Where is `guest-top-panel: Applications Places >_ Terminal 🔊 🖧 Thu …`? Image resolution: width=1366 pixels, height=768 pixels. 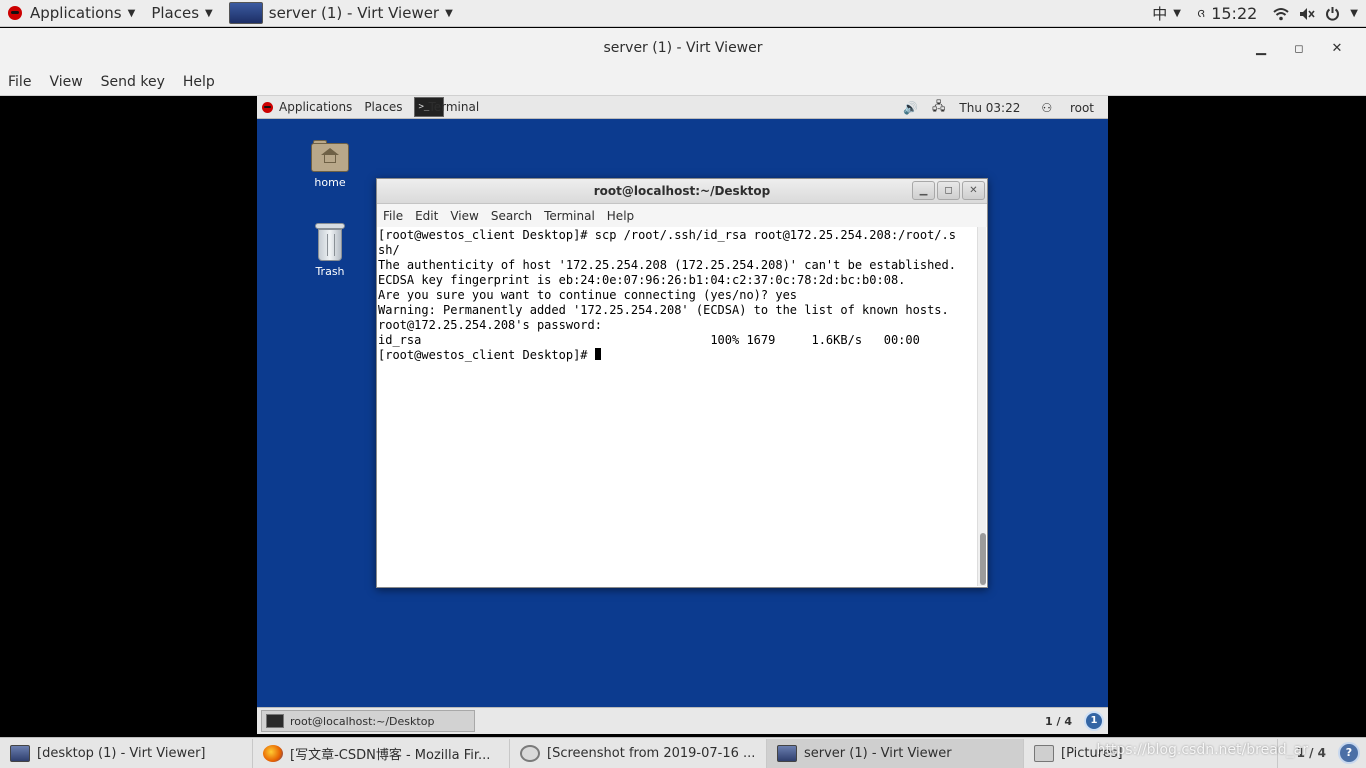 guest-top-panel: Applications Places >_ Terminal 🔊 🖧 Thu … is located at coordinates (682, 107).